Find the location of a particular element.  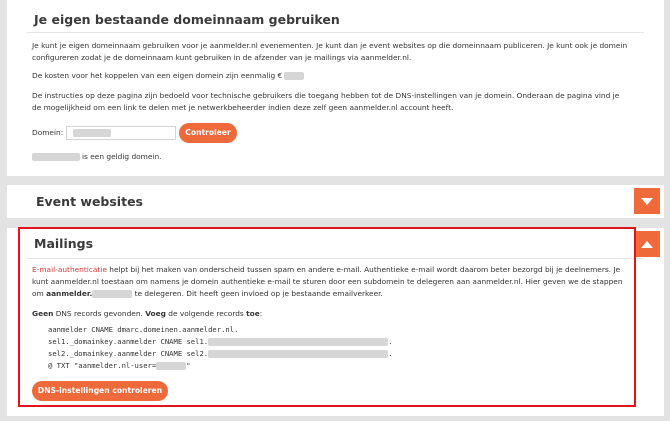

redacted-subdomain is located at coordinates (112, 294).